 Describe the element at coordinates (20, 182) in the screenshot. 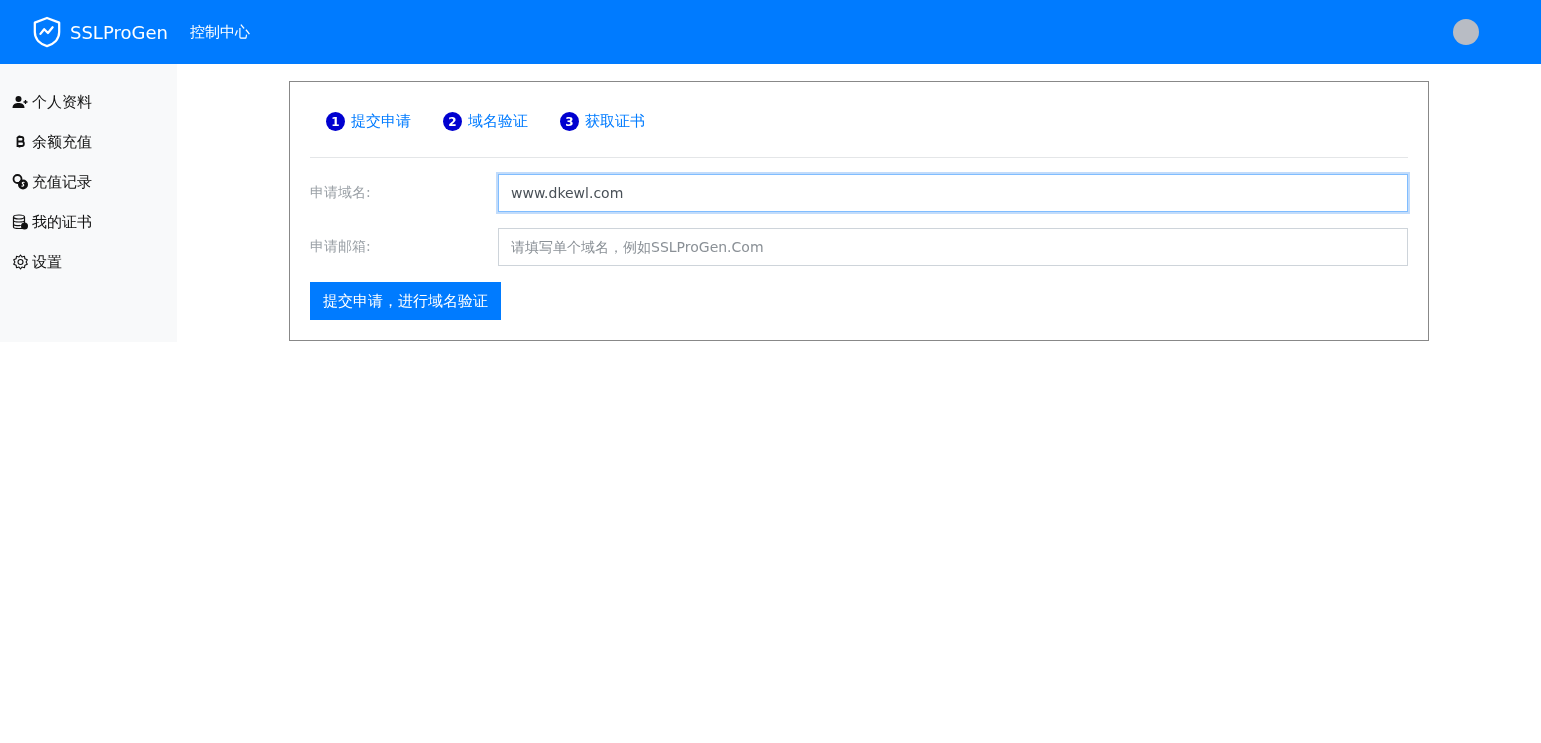

I see `coins-icon` at that location.